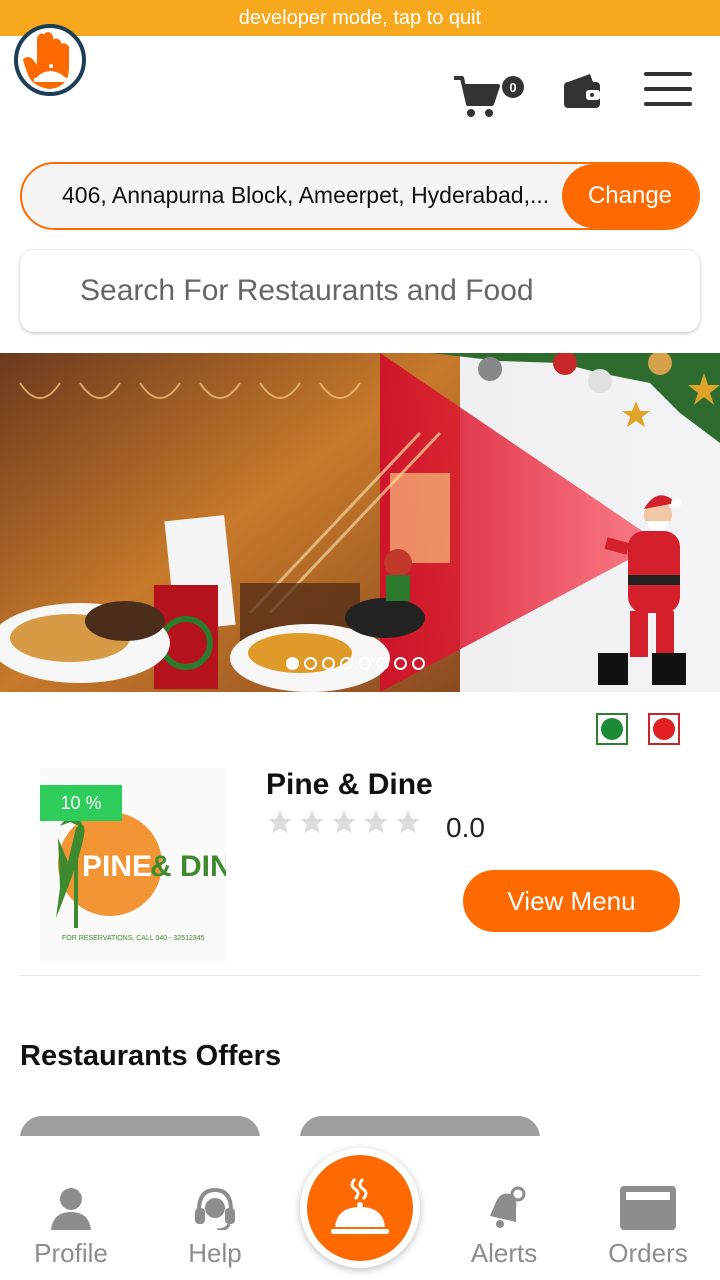  Describe the element at coordinates (51, 60) in the screenshot. I see `hand-cloche-icon` at that location.